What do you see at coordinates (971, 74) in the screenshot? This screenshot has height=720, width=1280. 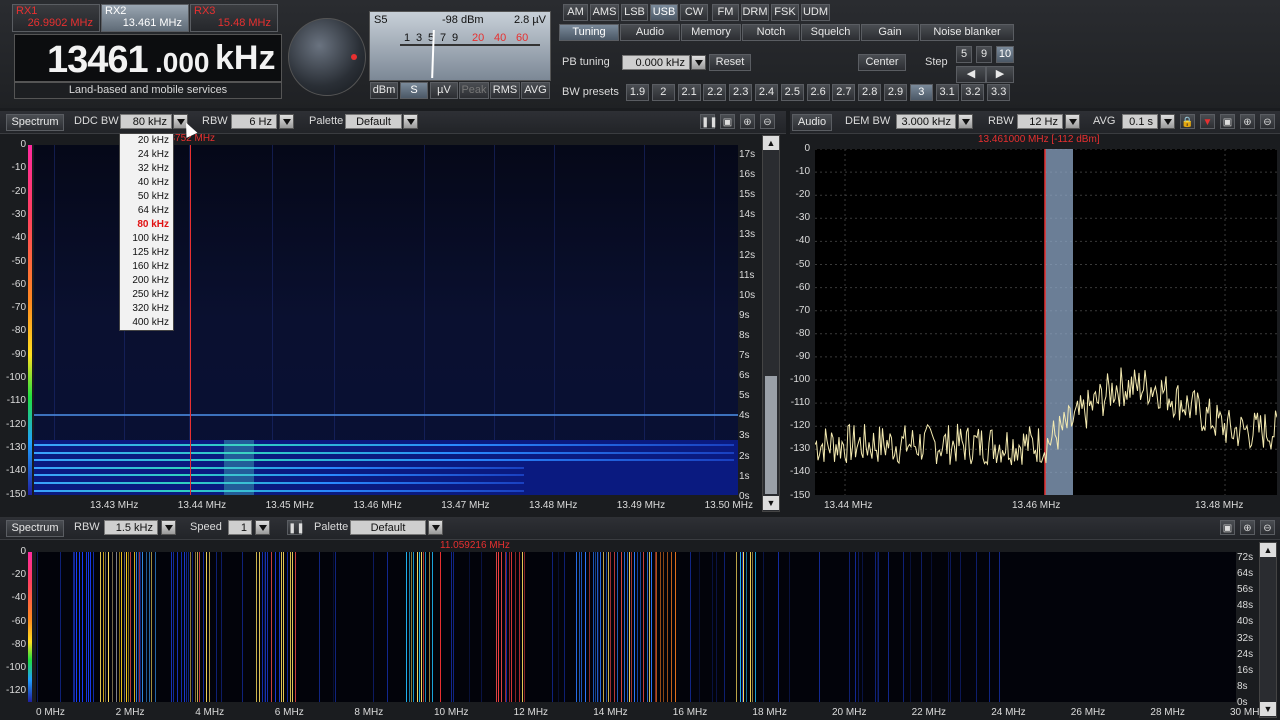 I see `step-left-button: ◀` at bounding box center [971, 74].